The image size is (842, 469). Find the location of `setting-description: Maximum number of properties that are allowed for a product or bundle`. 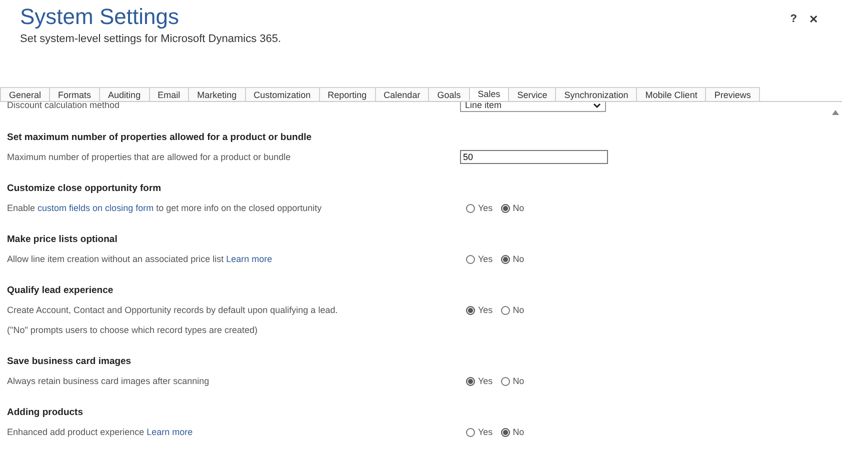

setting-description: Maximum number of properties that are allowed for a product or bundle is located at coordinates (149, 157).